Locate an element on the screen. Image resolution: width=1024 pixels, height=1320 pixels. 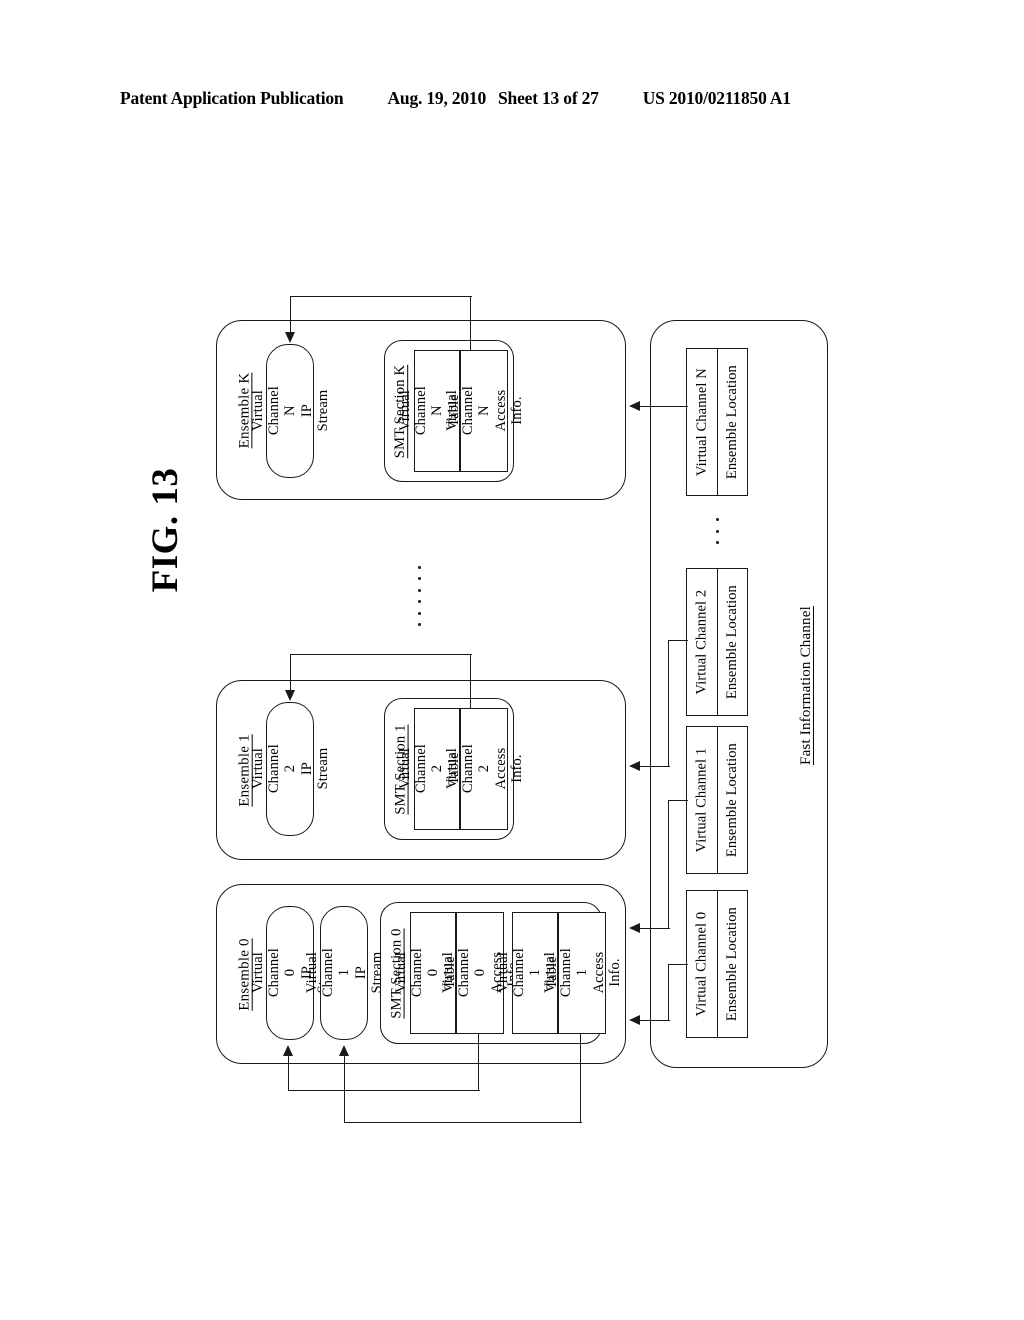
connector-k-seg-up is located at coordinates (470, 323).